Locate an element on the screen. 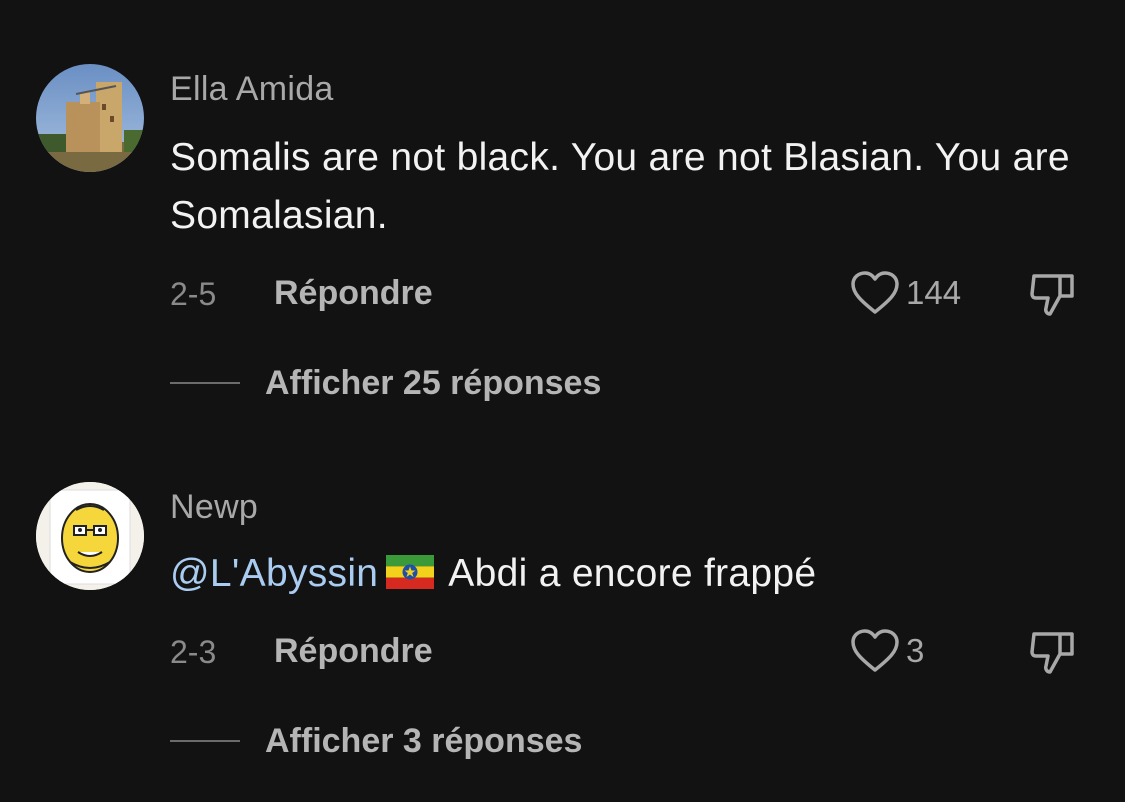 This screenshot has height=802, width=1125. comment-body: Abdi a encore frappé is located at coordinates (632, 573).